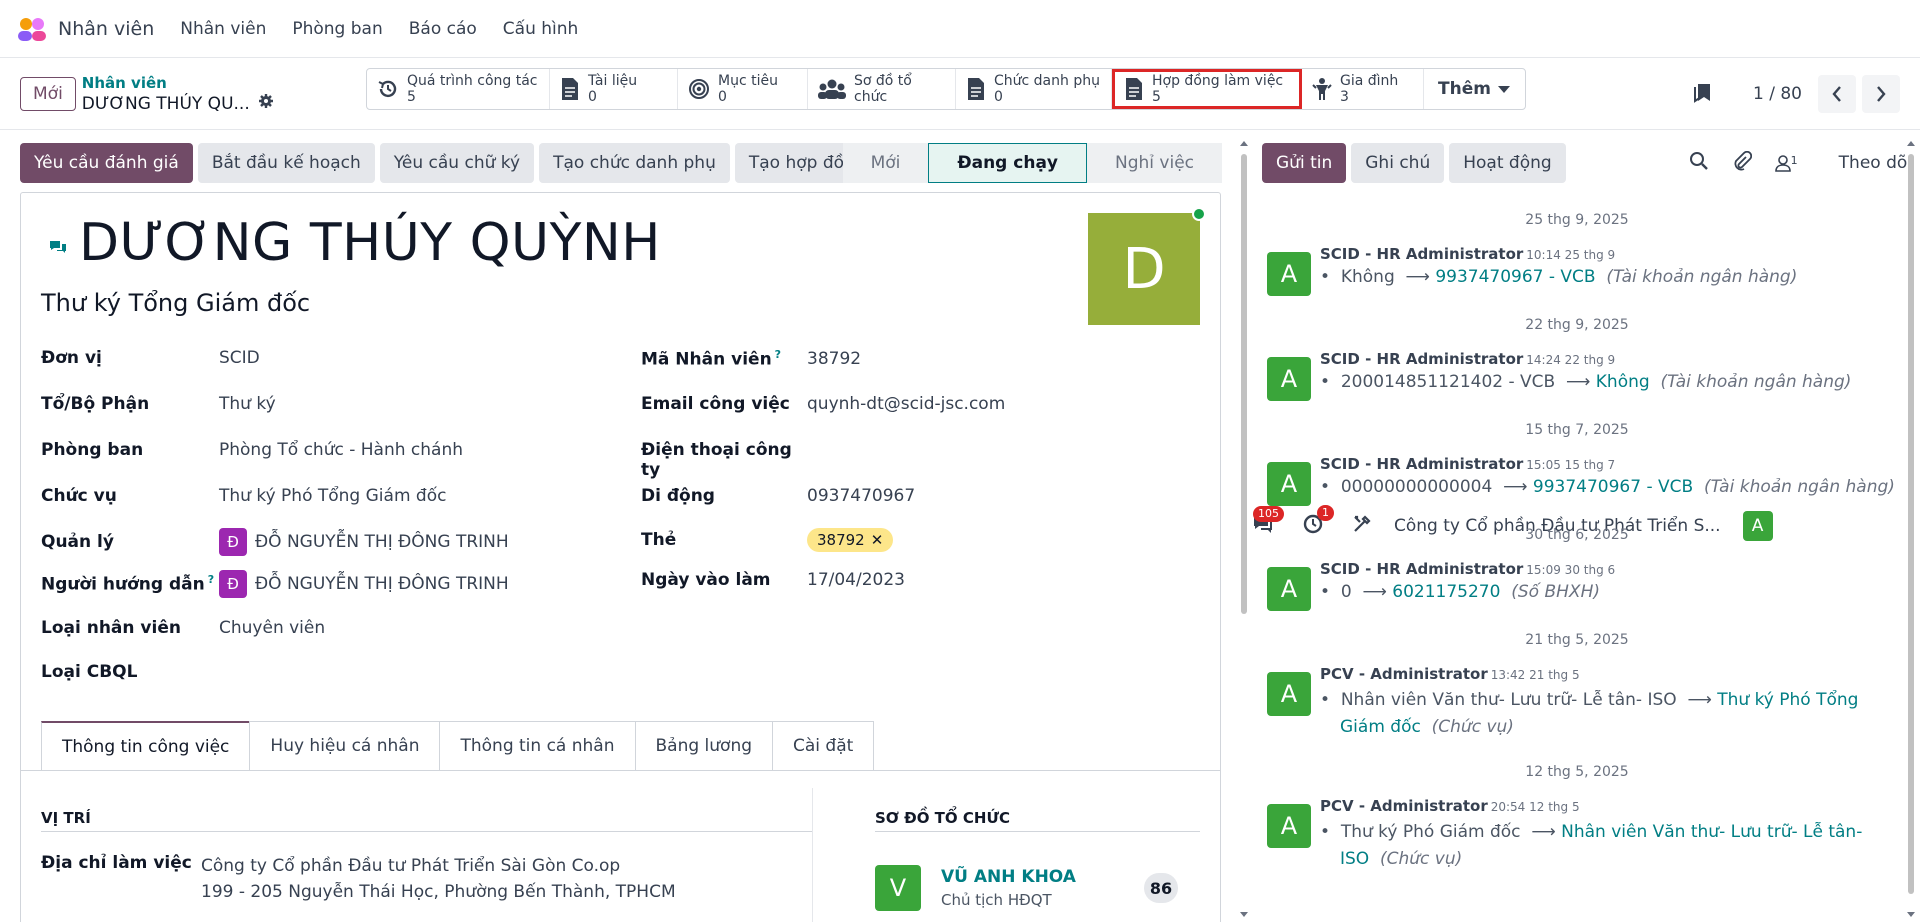 The image size is (1920, 924). Describe the element at coordinates (906, 404) in the screenshot. I see `field-value: quynh-dt@scid-jsc.com` at that location.